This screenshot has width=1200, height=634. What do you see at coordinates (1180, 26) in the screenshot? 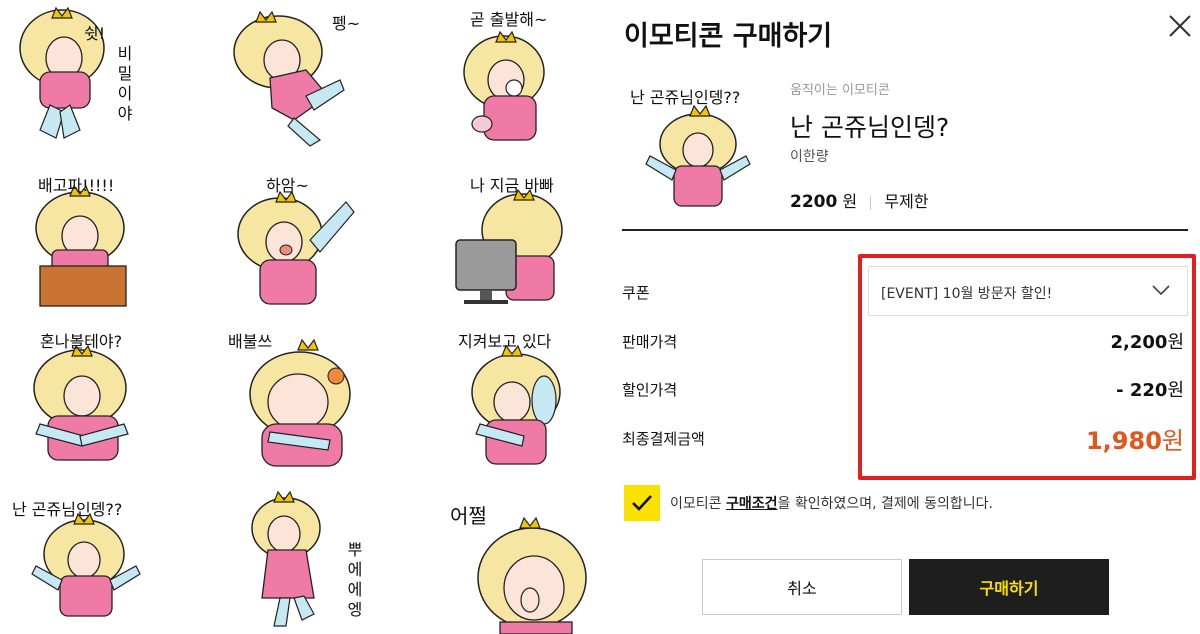
I see `close-icon` at bounding box center [1180, 26].